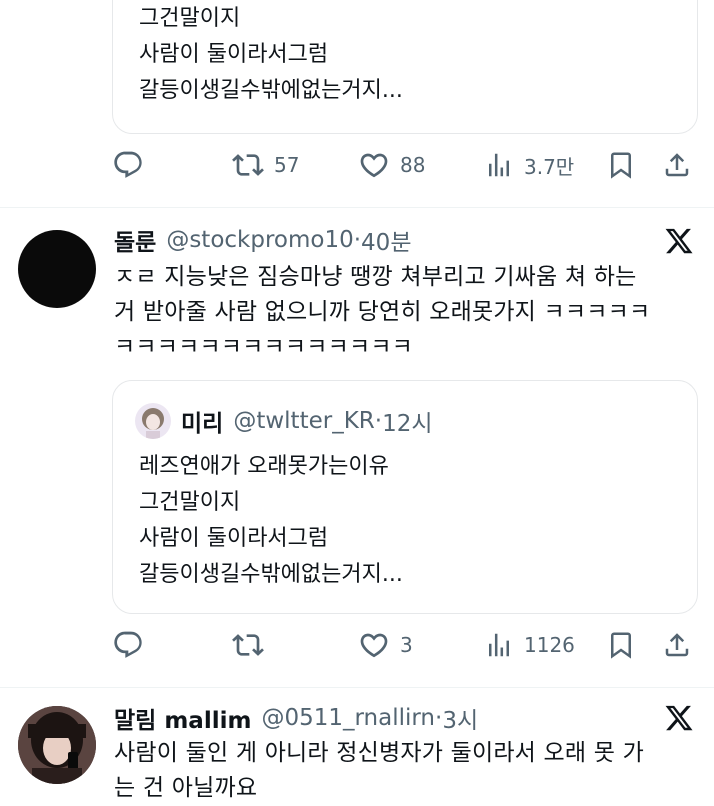  I want to click on timestamp: 3시, so click(460, 718).